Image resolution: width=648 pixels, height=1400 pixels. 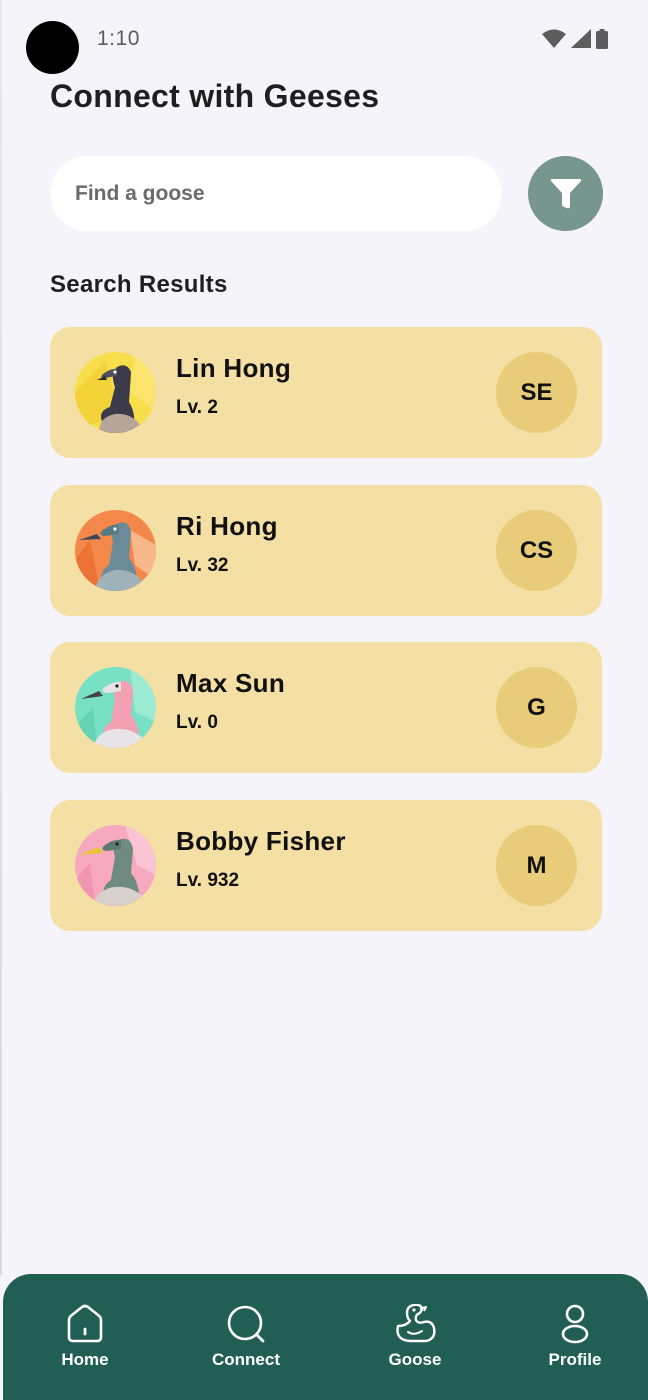 I want to click on bottom-nav: Home Connect Goose Profile, so click(x=325, y=1337).